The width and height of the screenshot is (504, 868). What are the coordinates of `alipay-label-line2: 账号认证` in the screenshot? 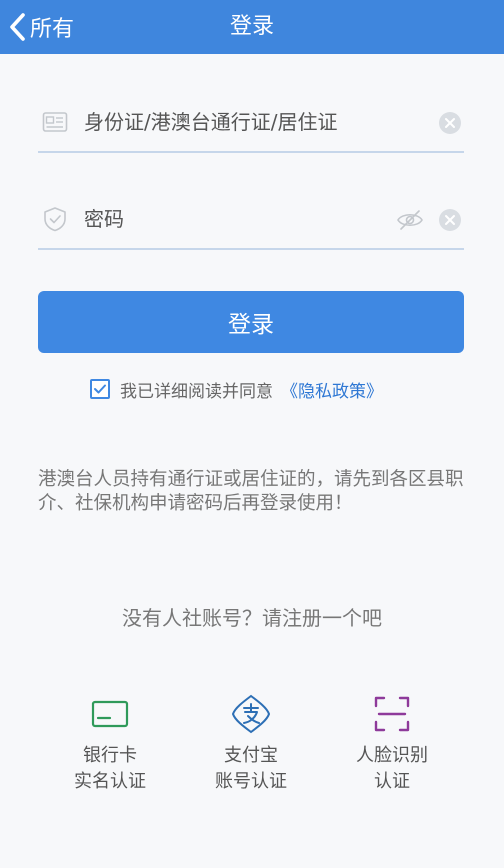 It's located at (251, 781).